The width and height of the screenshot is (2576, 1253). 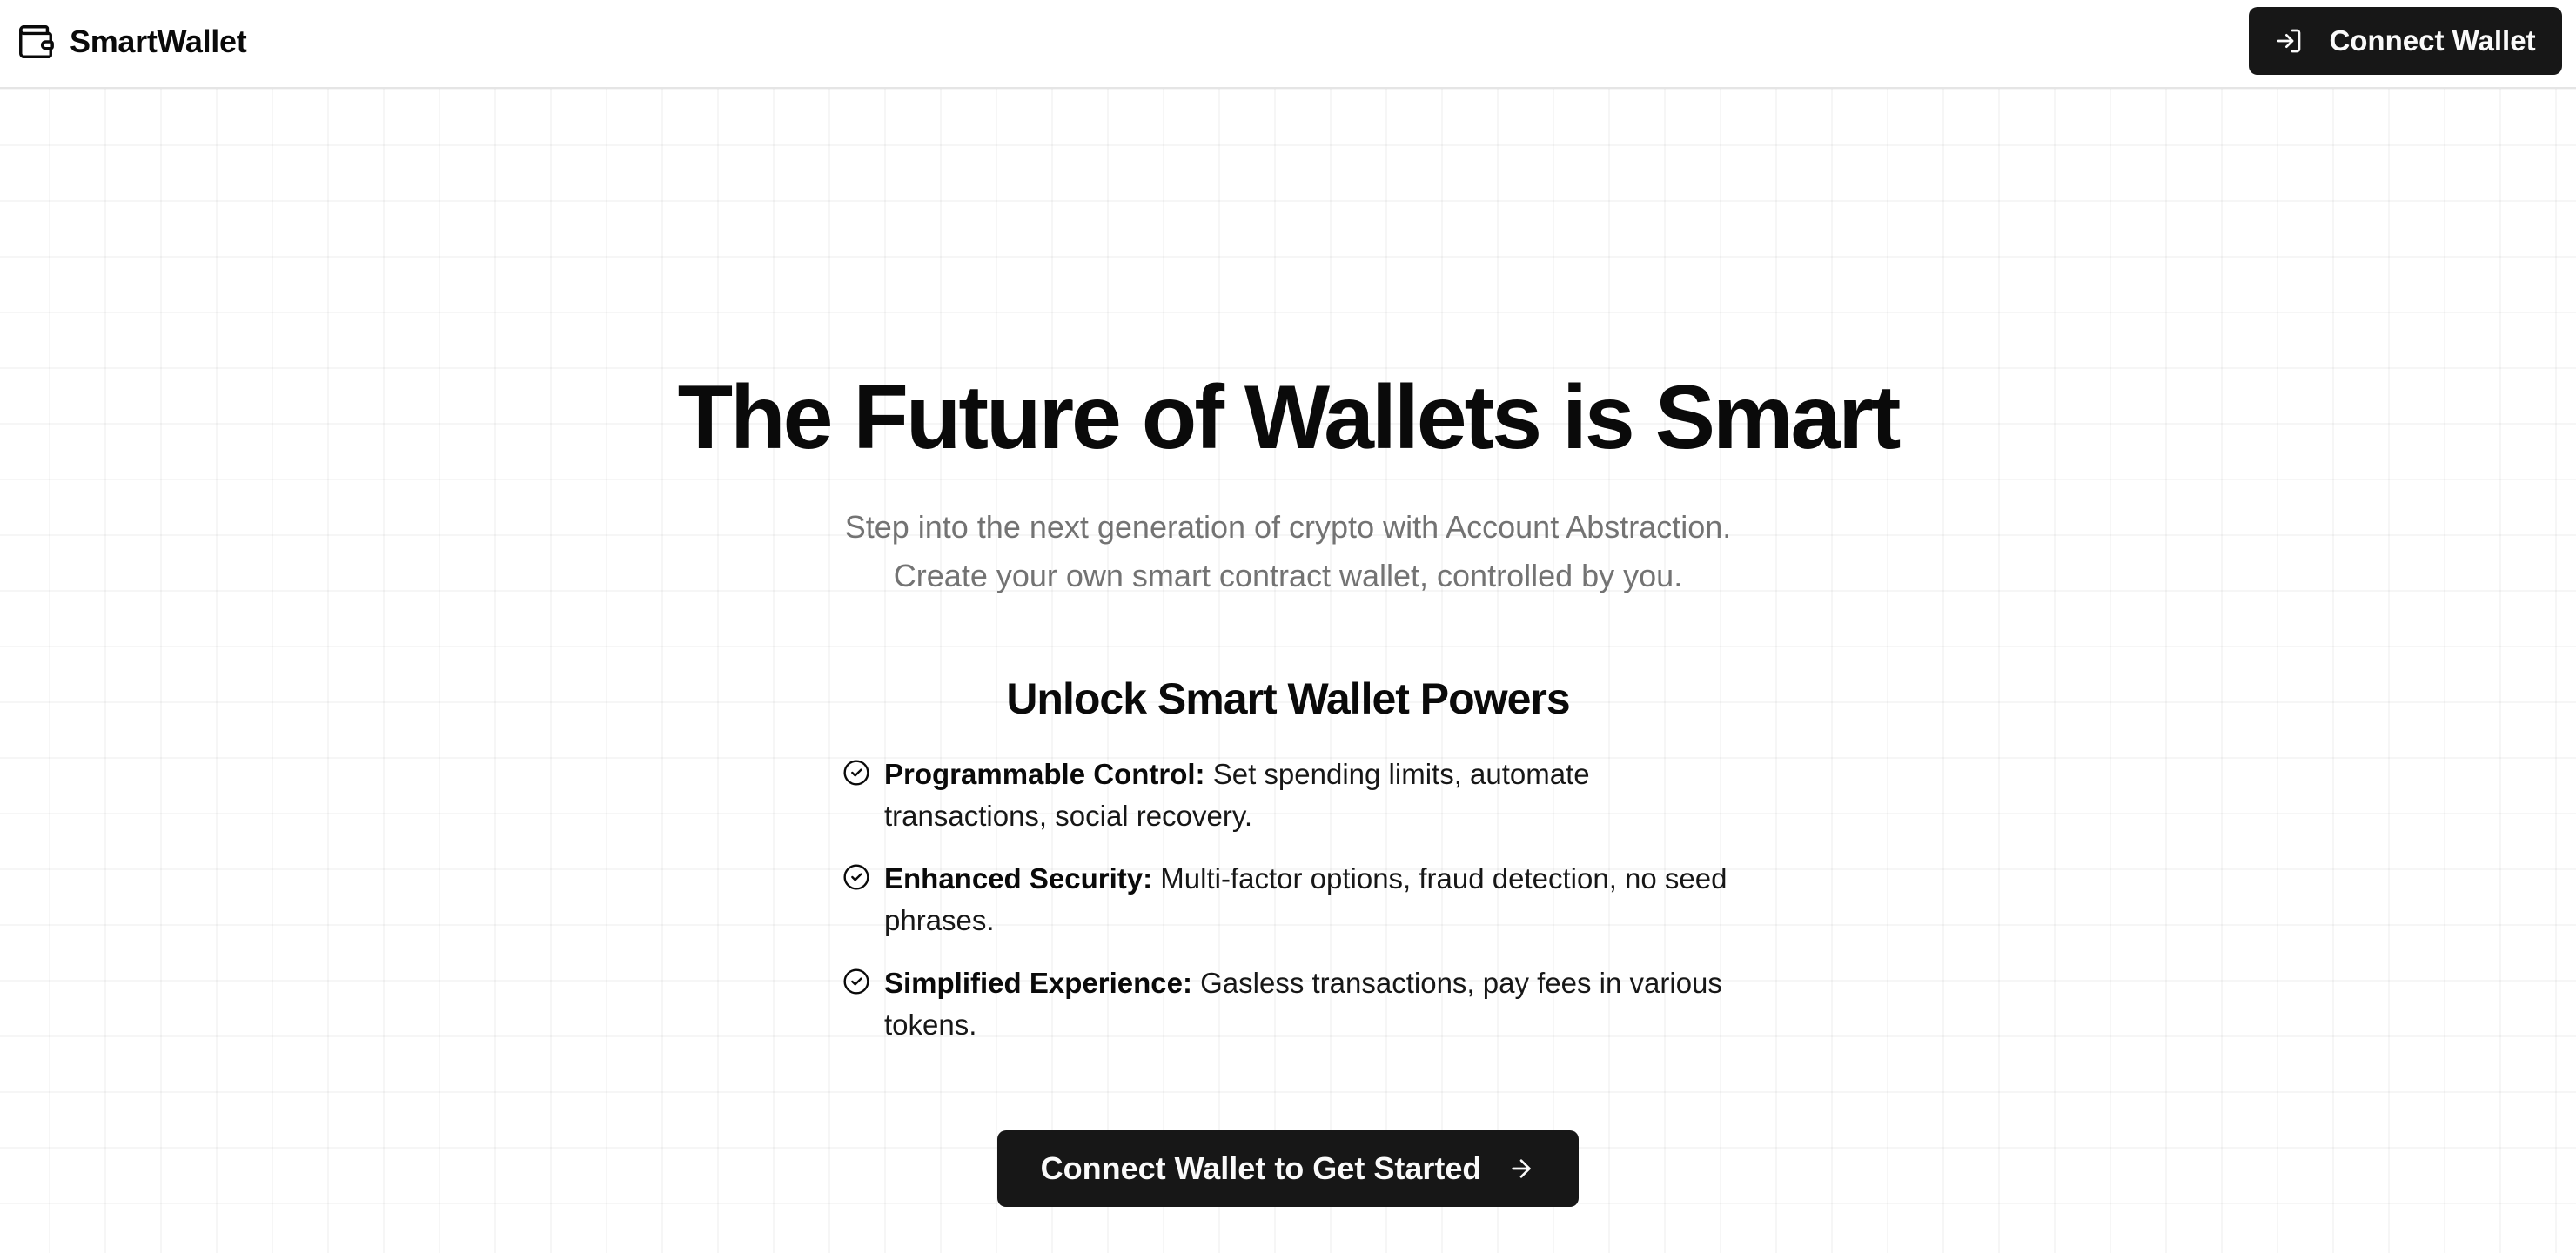 What do you see at coordinates (1288, 698) in the screenshot?
I see `features-title: Unlock Smart Wallet Powers` at bounding box center [1288, 698].